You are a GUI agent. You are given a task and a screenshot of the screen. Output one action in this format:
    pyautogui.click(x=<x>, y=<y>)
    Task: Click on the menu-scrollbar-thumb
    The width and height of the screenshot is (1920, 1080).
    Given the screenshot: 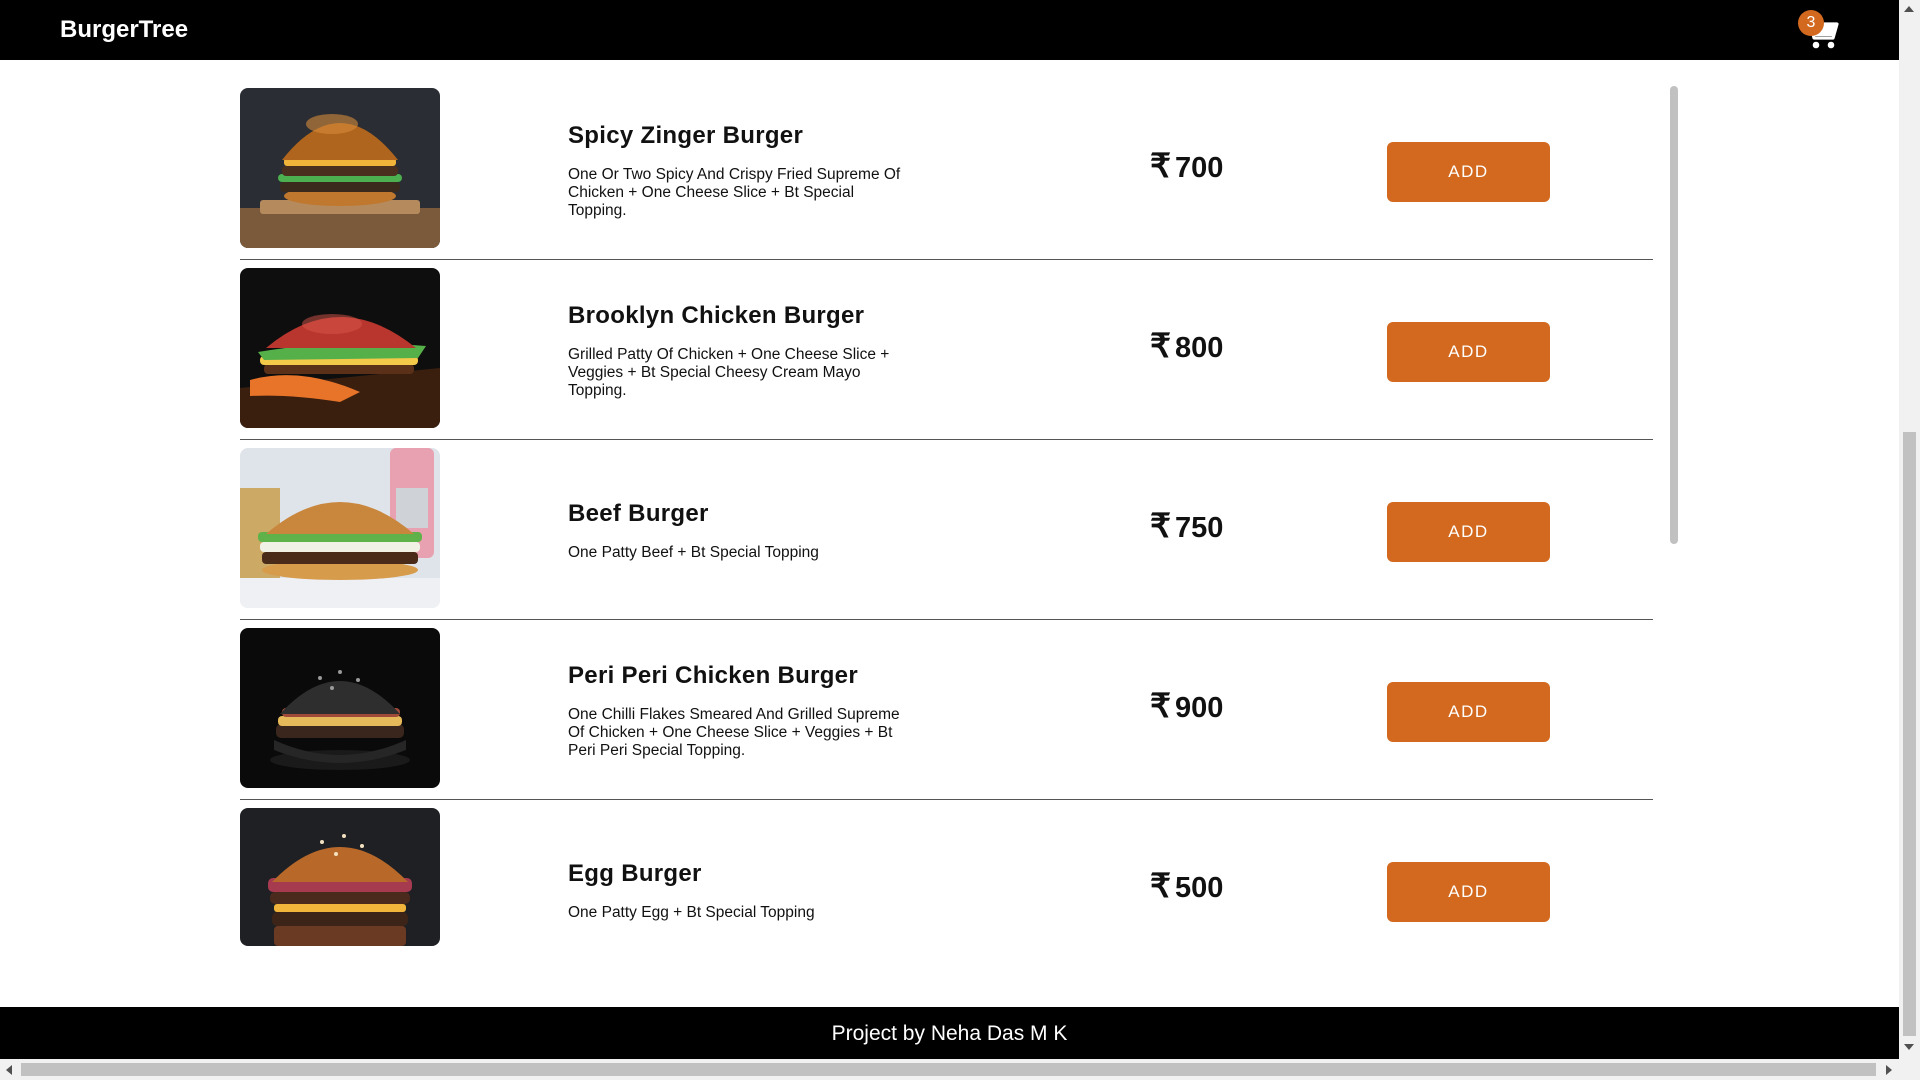 What is the action you would take?
    pyautogui.click(x=1674, y=315)
    